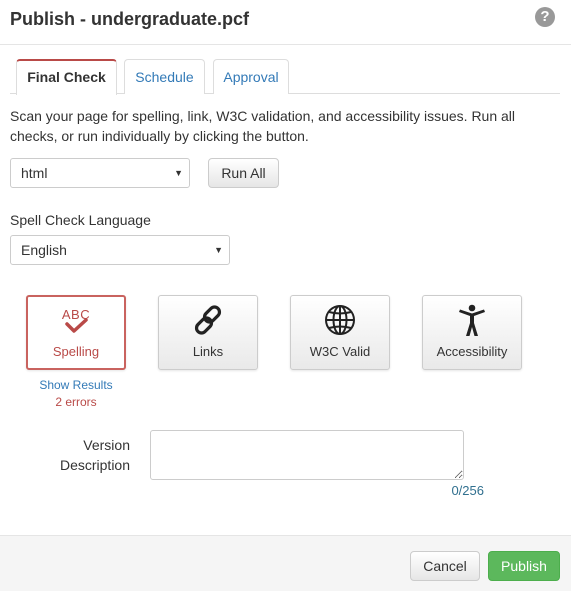  Describe the element at coordinates (100, 173) in the screenshot. I see `doc-type-select: html ▼` at that location.